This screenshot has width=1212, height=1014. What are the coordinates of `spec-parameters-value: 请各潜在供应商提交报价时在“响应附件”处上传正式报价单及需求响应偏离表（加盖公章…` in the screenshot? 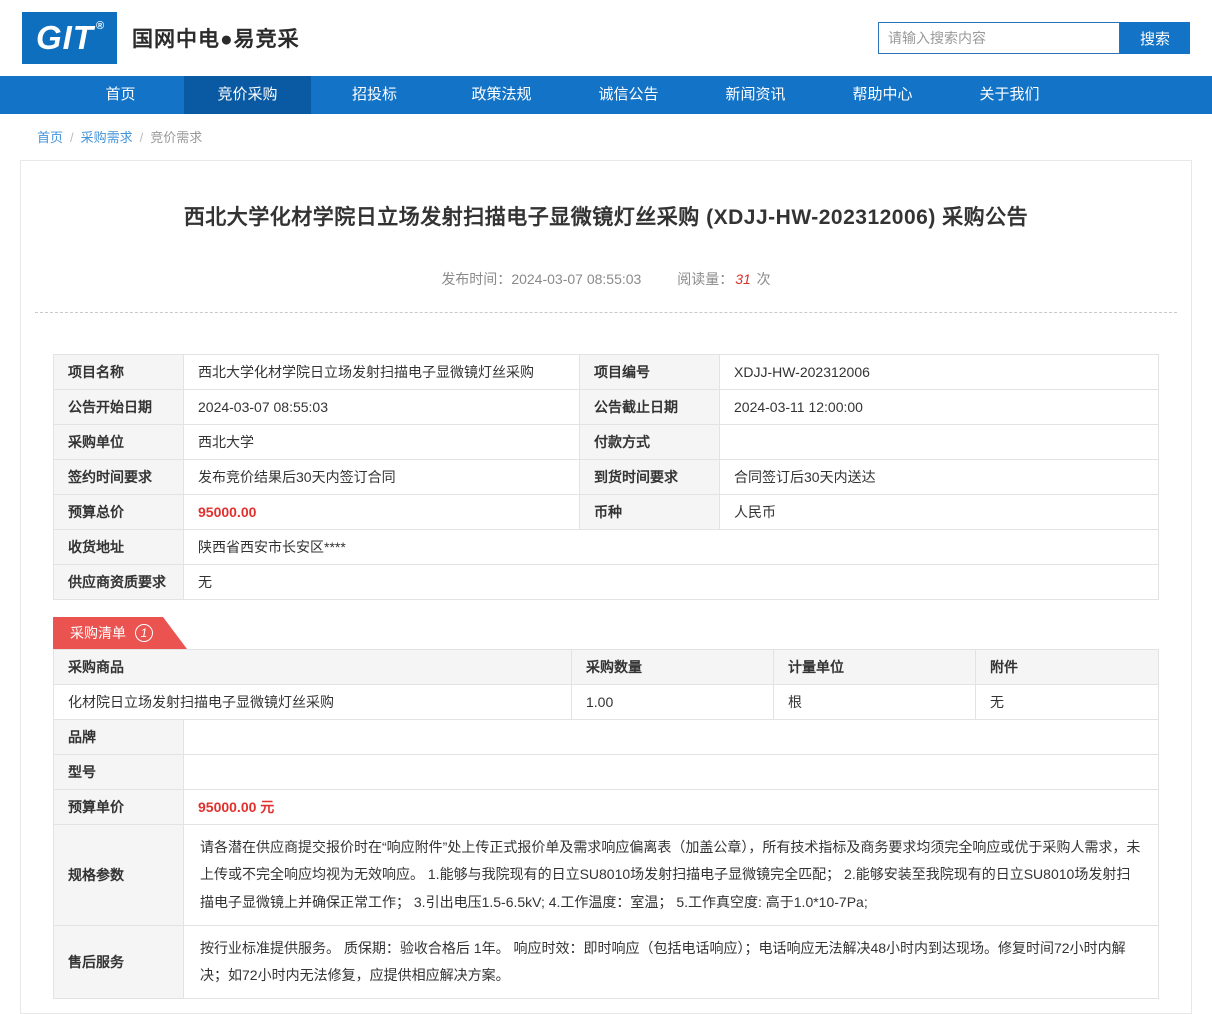 It's located at (671, 875).